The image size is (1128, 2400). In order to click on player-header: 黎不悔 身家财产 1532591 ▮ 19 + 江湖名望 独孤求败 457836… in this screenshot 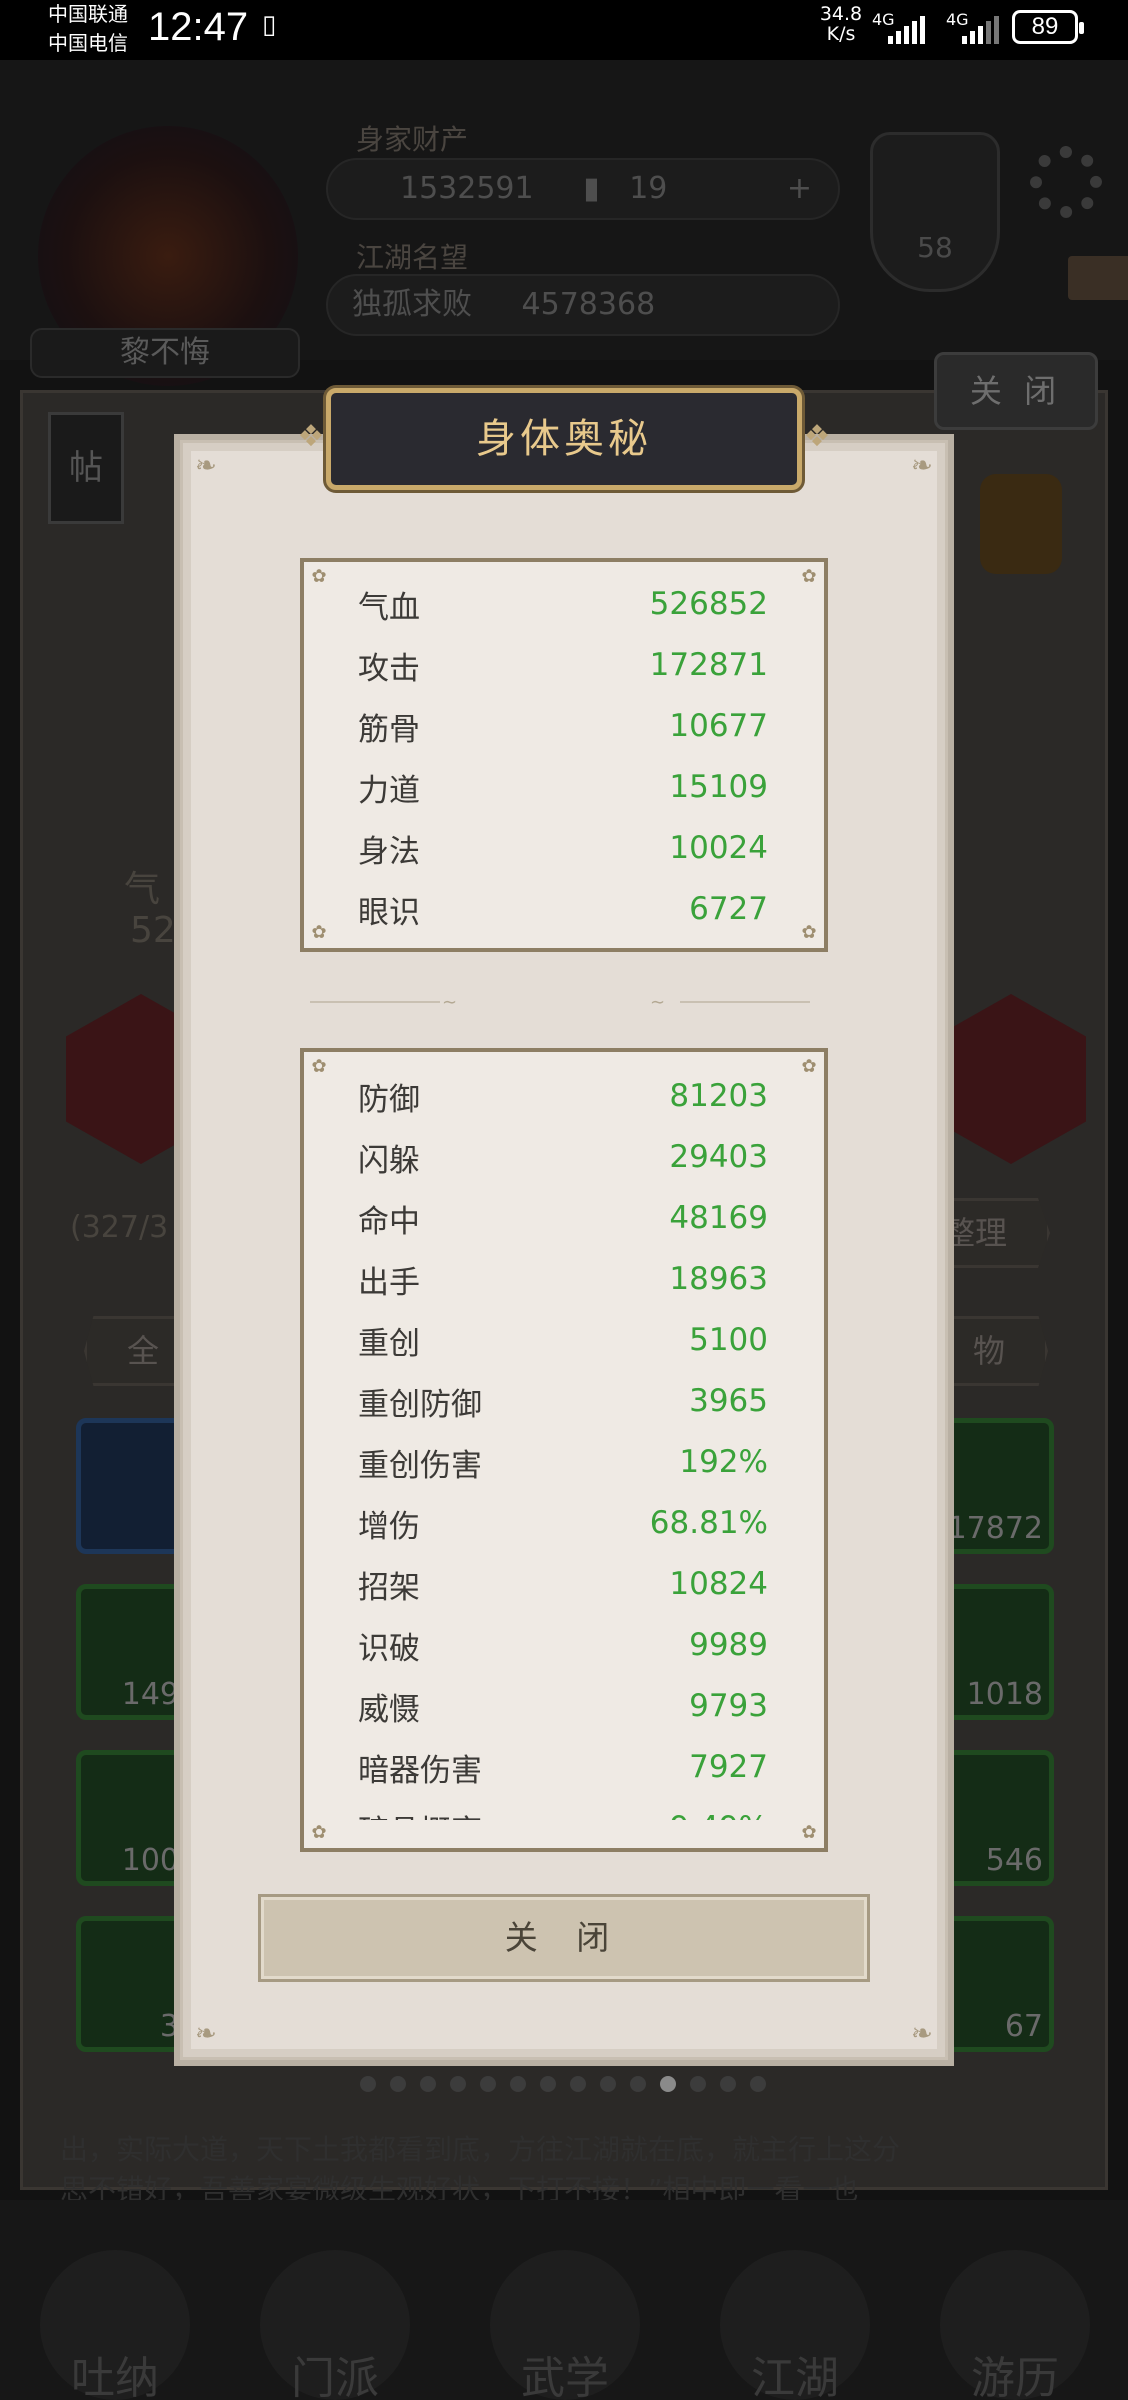, I will do `click(564, 223)`.